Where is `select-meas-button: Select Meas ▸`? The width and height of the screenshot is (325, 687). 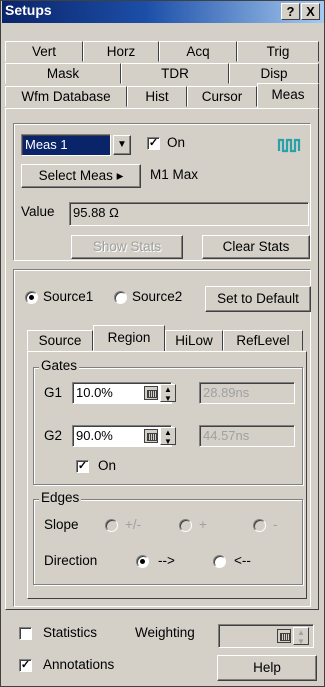 select-meas-button: Select Meas ▸ is located at coordinates (81, 176).